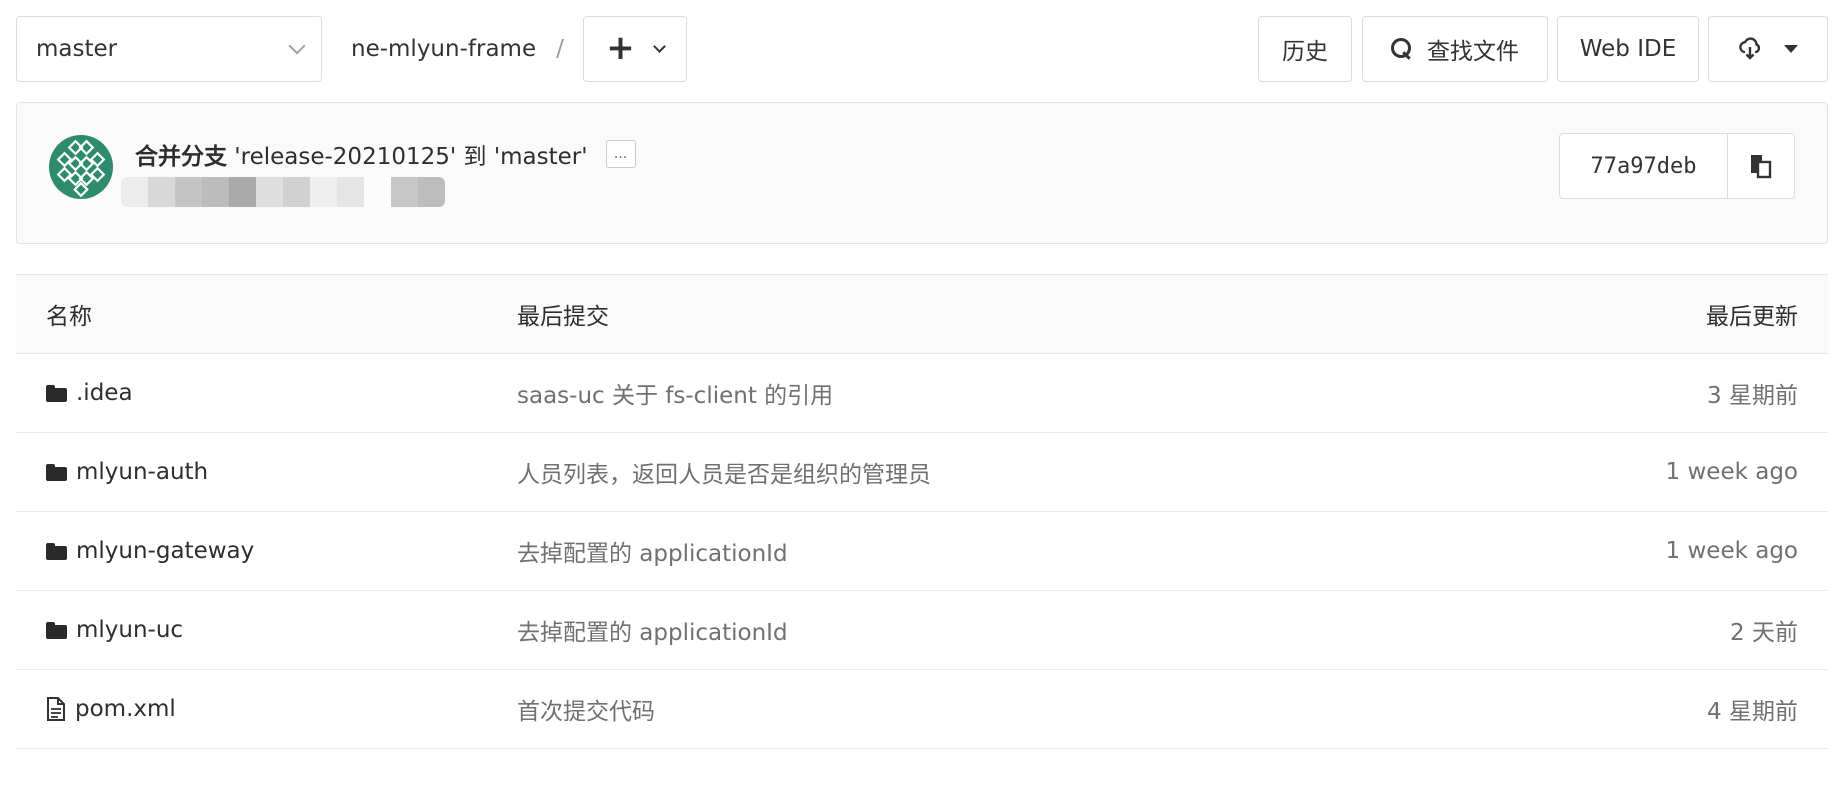 The image size is (1844, 786). I want to click on file-name-cell: mlyun-uc, so click(114, 630).